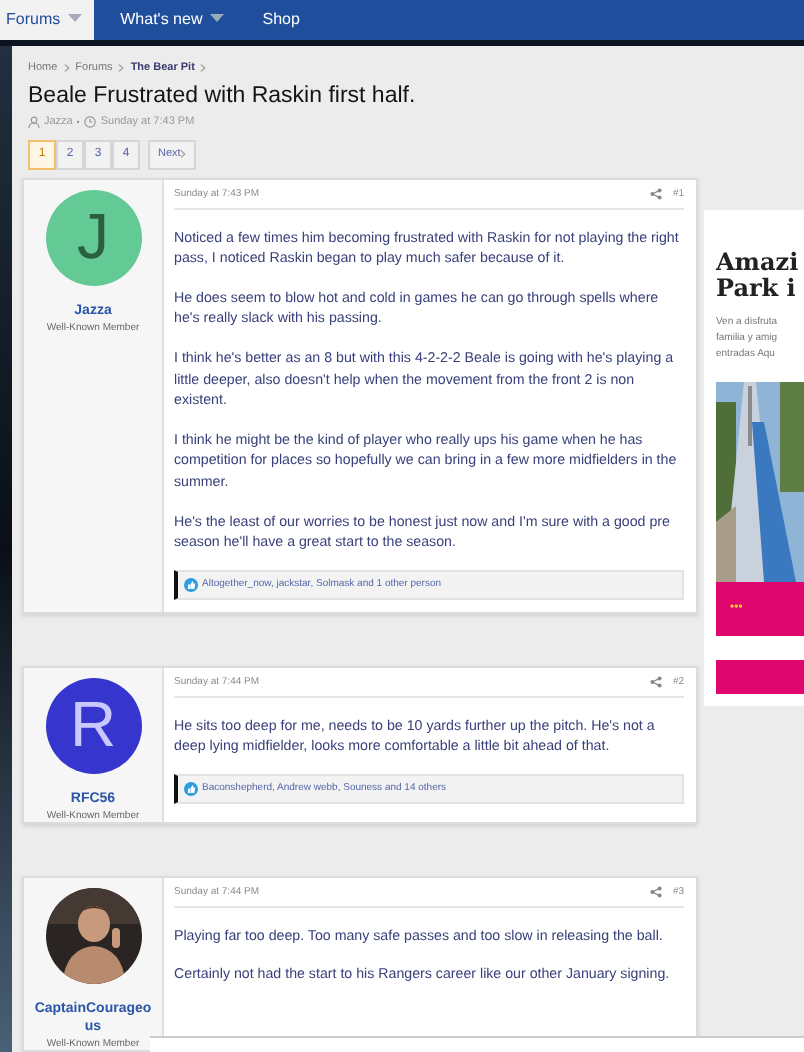  What do you see at coordinates (34, 121) in the screenshot?
I see `user-icon` at bounding box center [34, 121].